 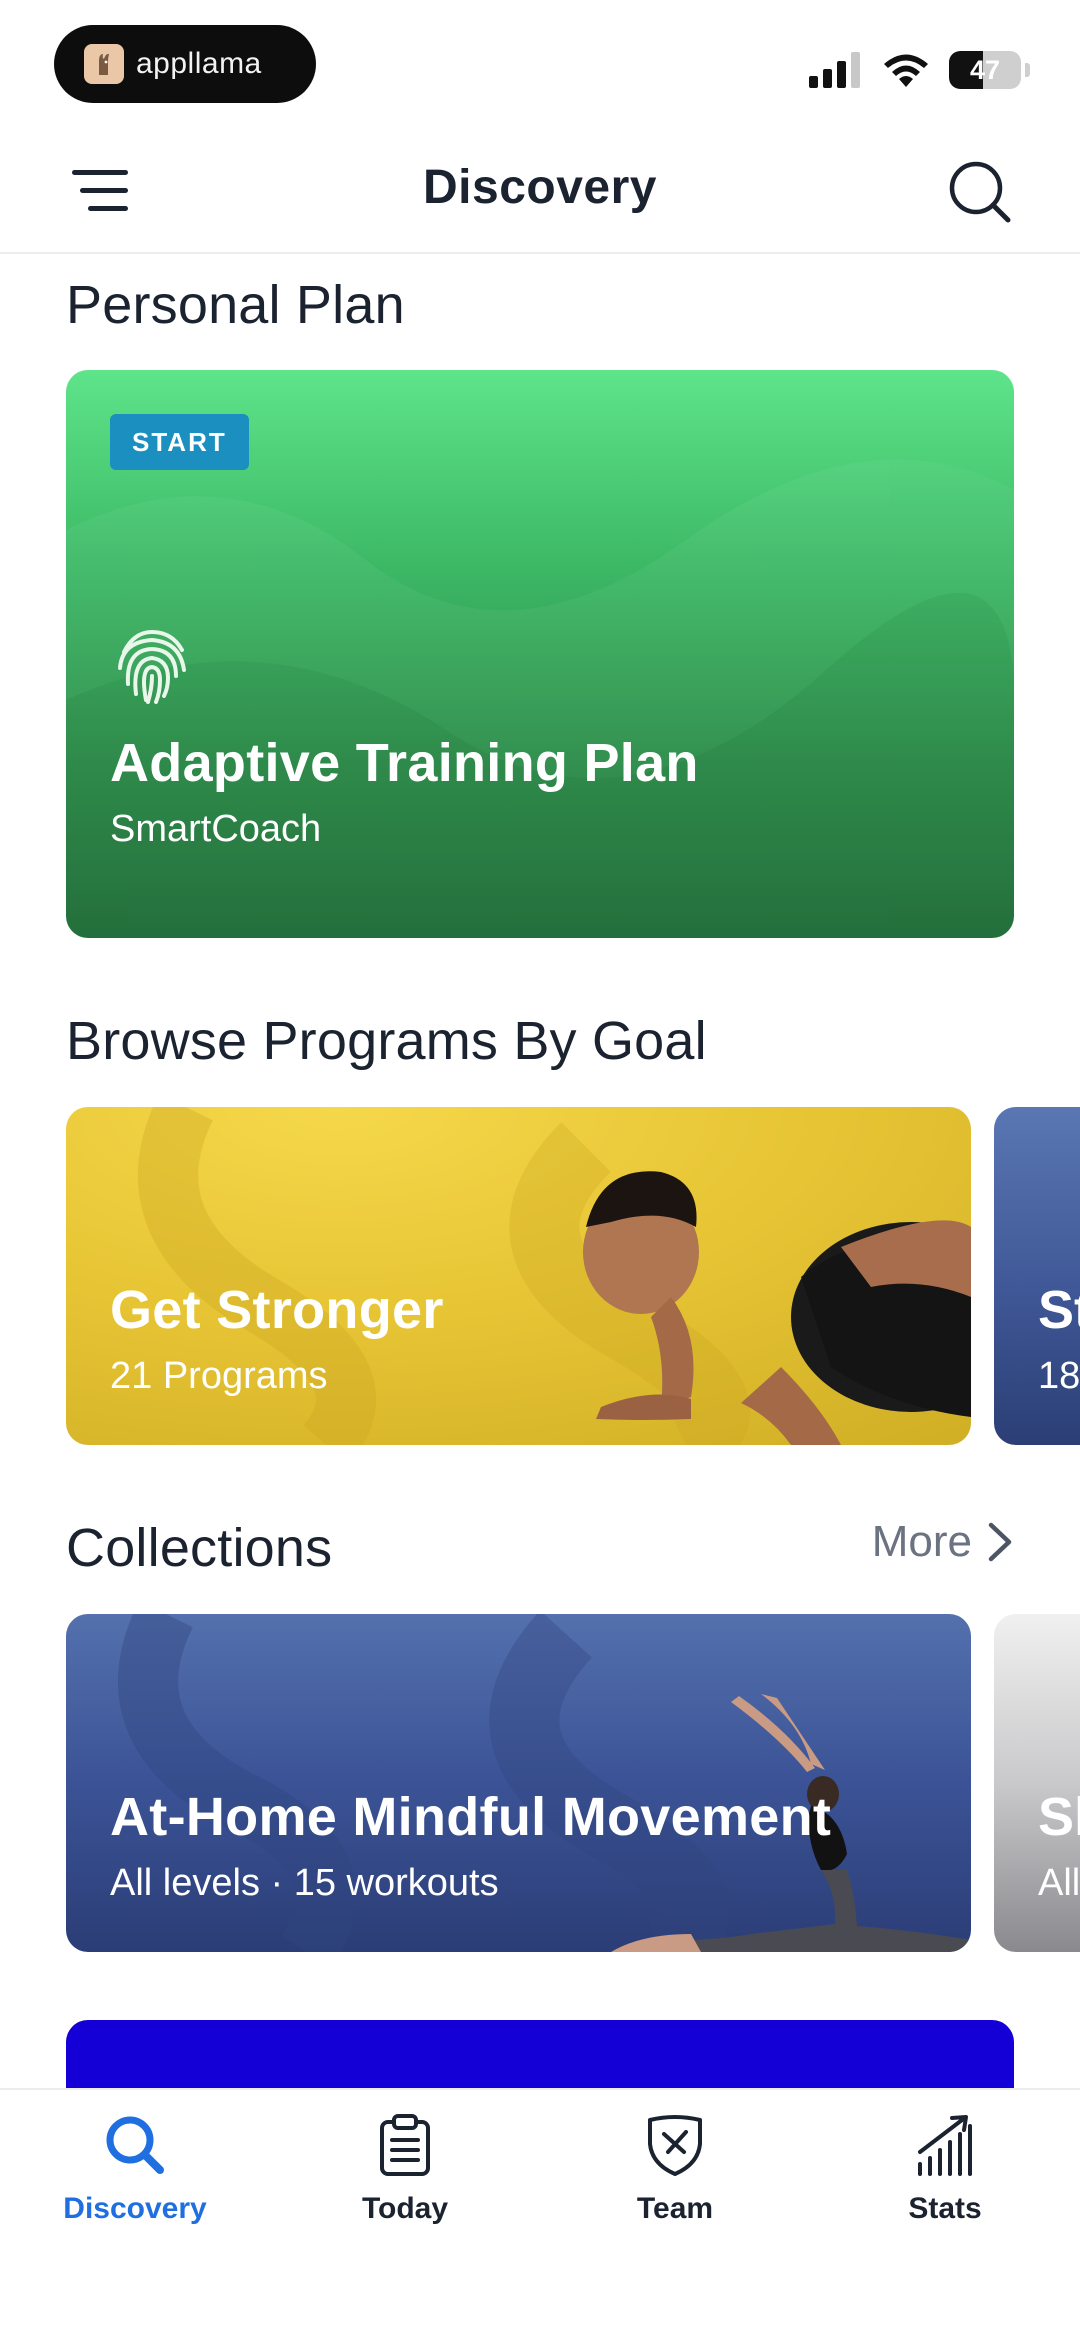 What do you see at coordinates (135, 2208) in the screenshot?
I see `tab-label: Discovery` at bounding box center [135, 2208].